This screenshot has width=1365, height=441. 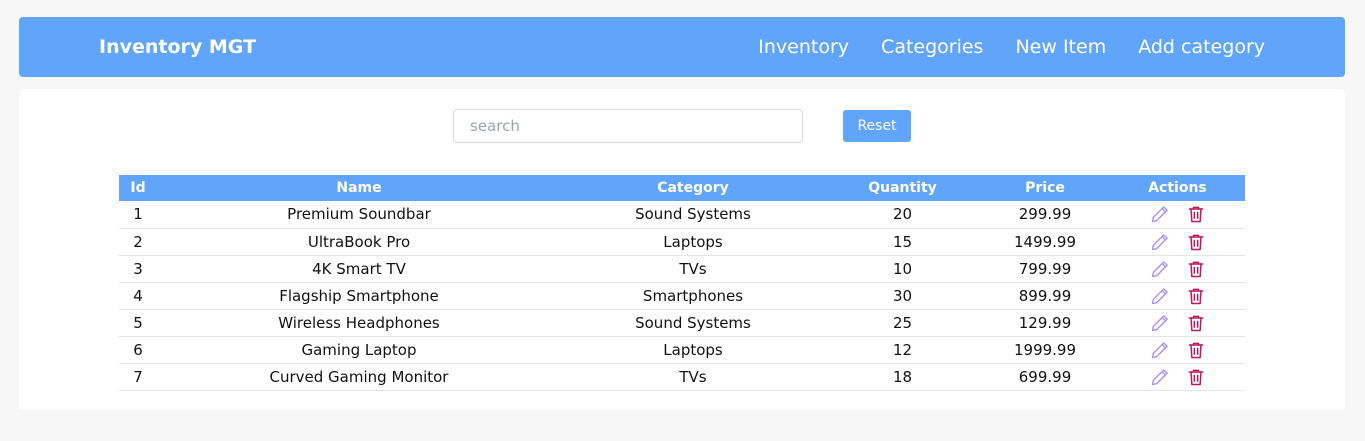 What do you see at coordinates (138, 241) in the screenshot?
I see `cell-id: 2` at bounding box center [138, 241].